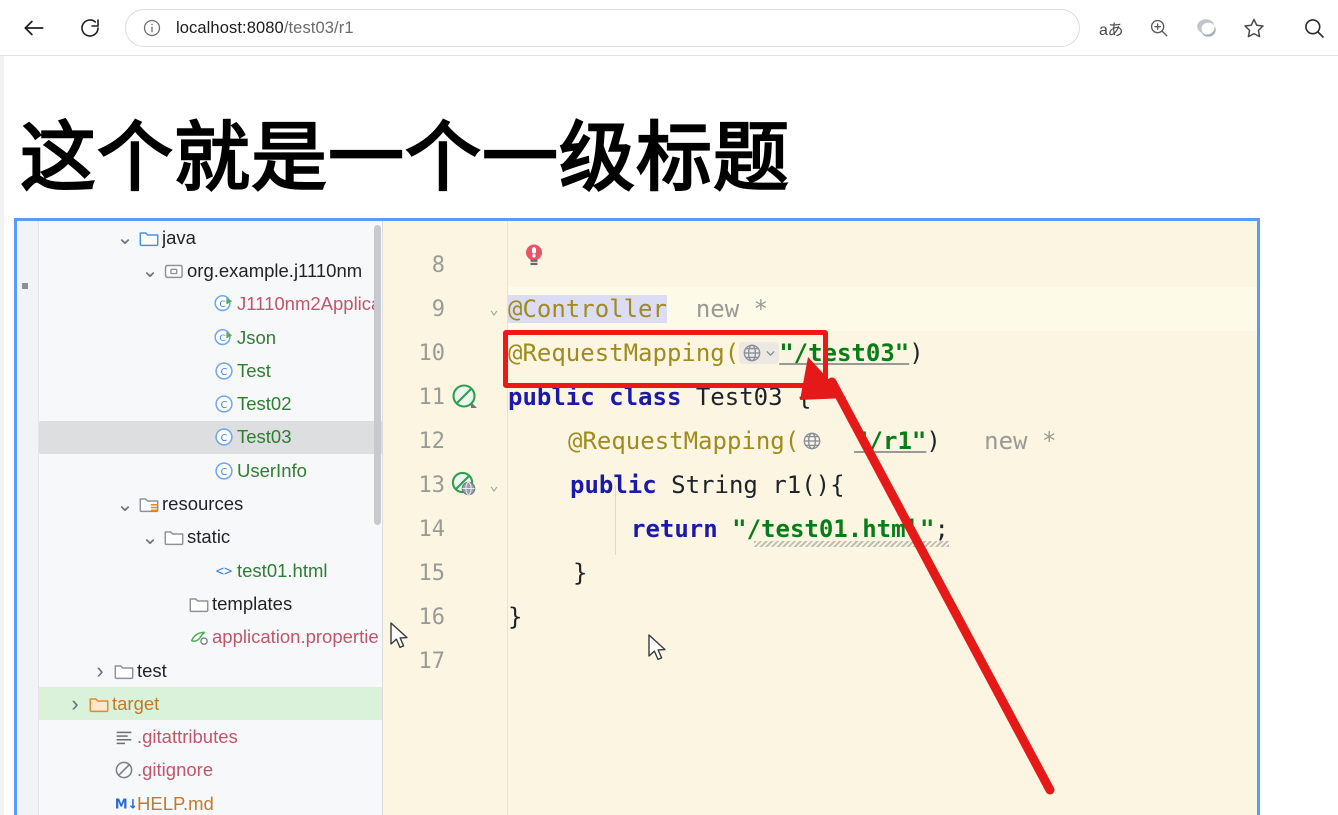 This screenshot has height=815, width=1338. What do you see at coordinates (211, 337) in the screenshot?
I see `tree-item-json: C Json` at bounding box center [211, 337].